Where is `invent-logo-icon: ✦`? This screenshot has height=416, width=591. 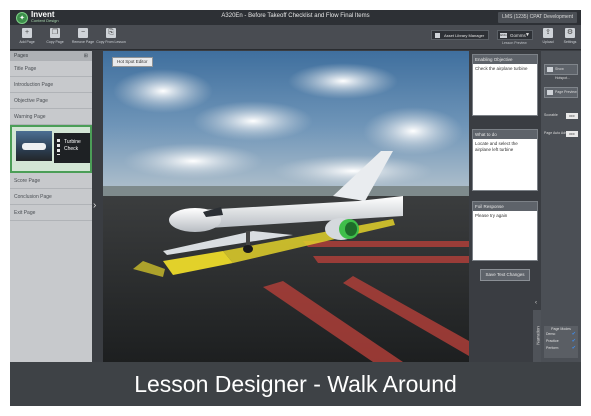
invent-logo-icon: ✦ is located at coordinates (22, 17).